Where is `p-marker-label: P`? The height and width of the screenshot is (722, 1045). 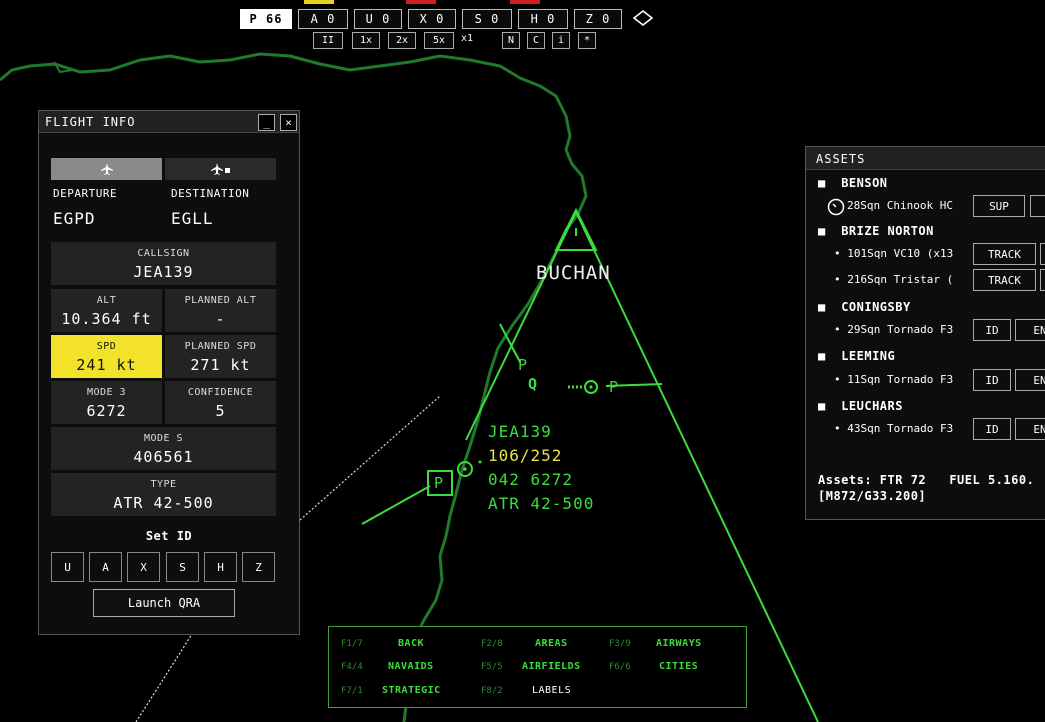
p-marker-label: P is located at coordinates (439, 483).